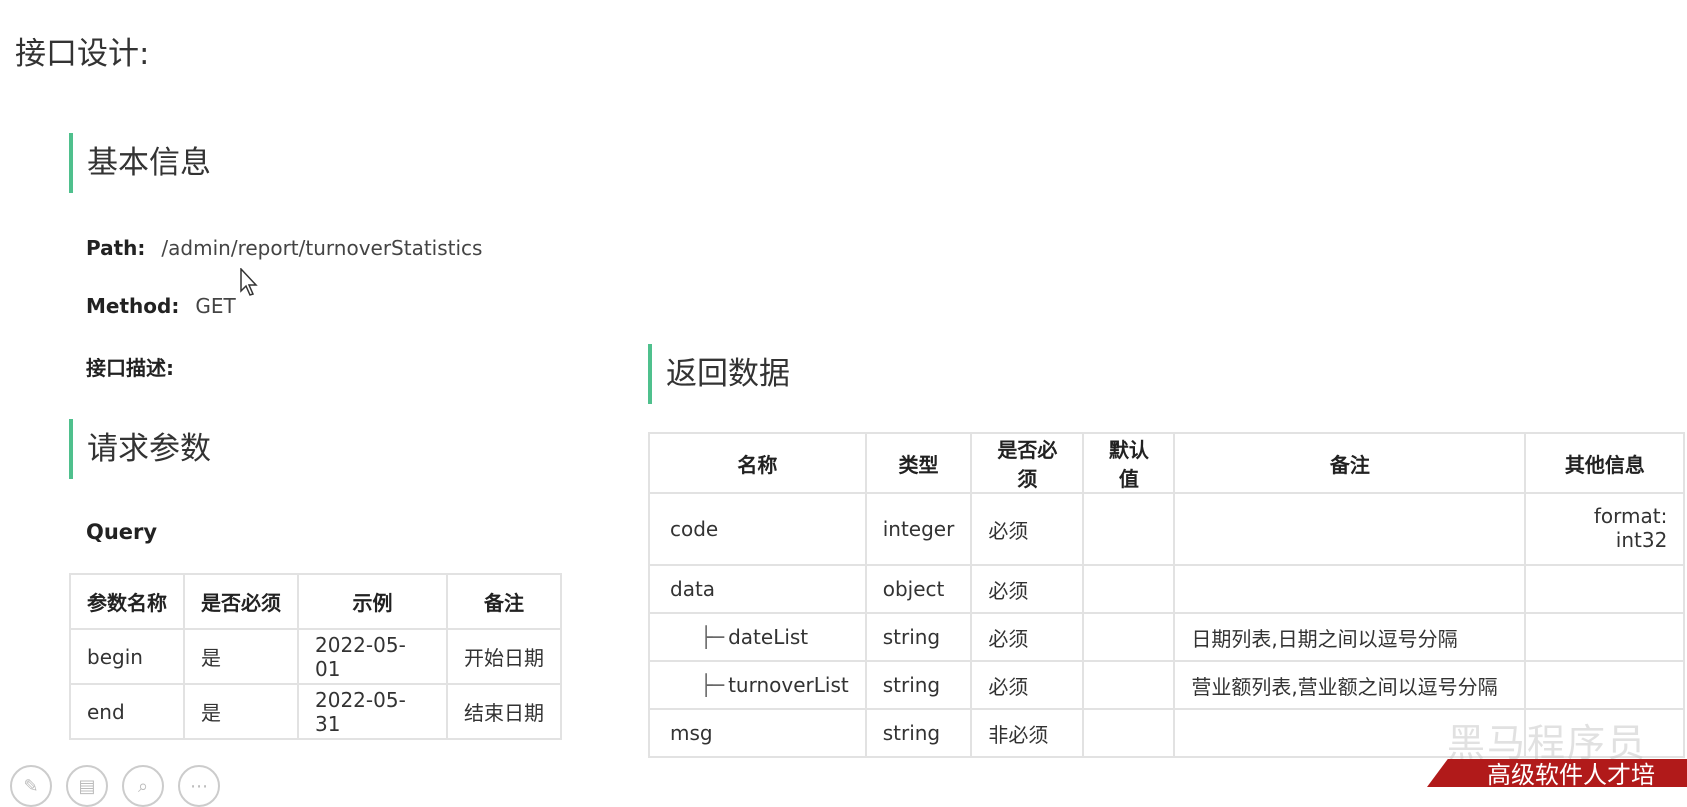  Describe the element at coordinates (143, 786) in the screenshot. I see `zoom-icon: ⌕` at that location.